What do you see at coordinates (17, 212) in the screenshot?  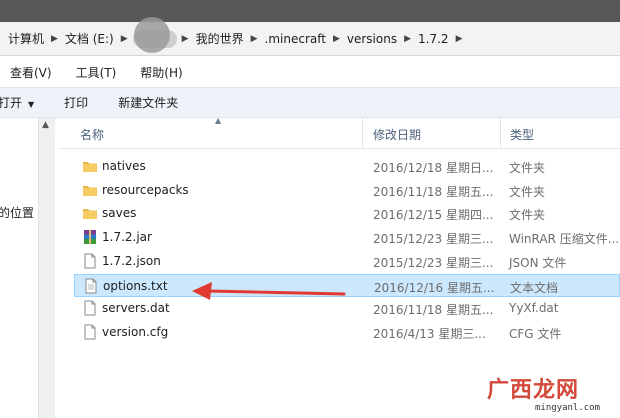 I see `nav-item-recent-places: 的位置` at bounding box center [17, 212].